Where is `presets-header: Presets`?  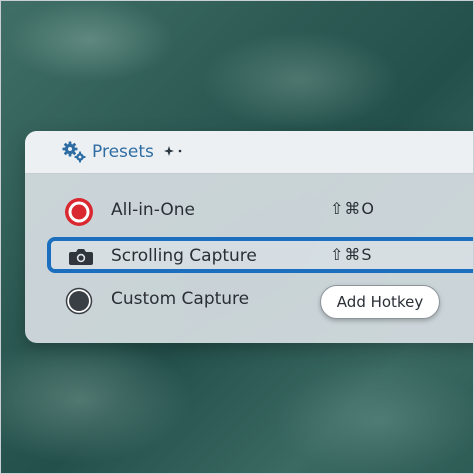
presets-header: Presets is located at coordinates (249, 152).